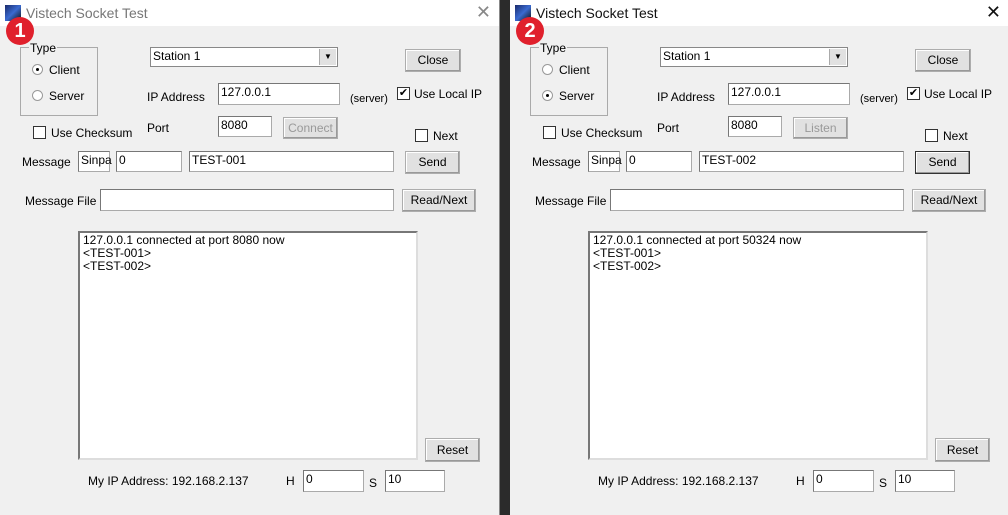 Image resolution: width=1008 pixels, height=515 pixels. I want to click on step-badge: 1, so click(20, 31).